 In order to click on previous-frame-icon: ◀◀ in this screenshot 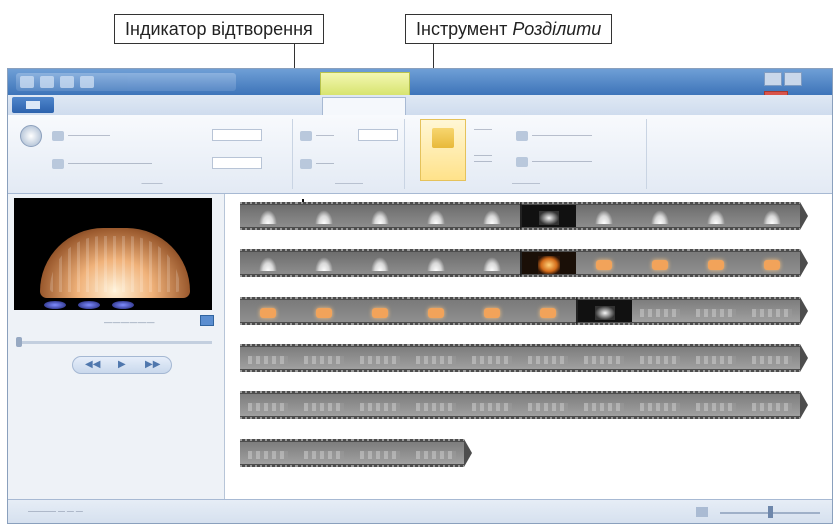, I will do `click(92, 365)`.